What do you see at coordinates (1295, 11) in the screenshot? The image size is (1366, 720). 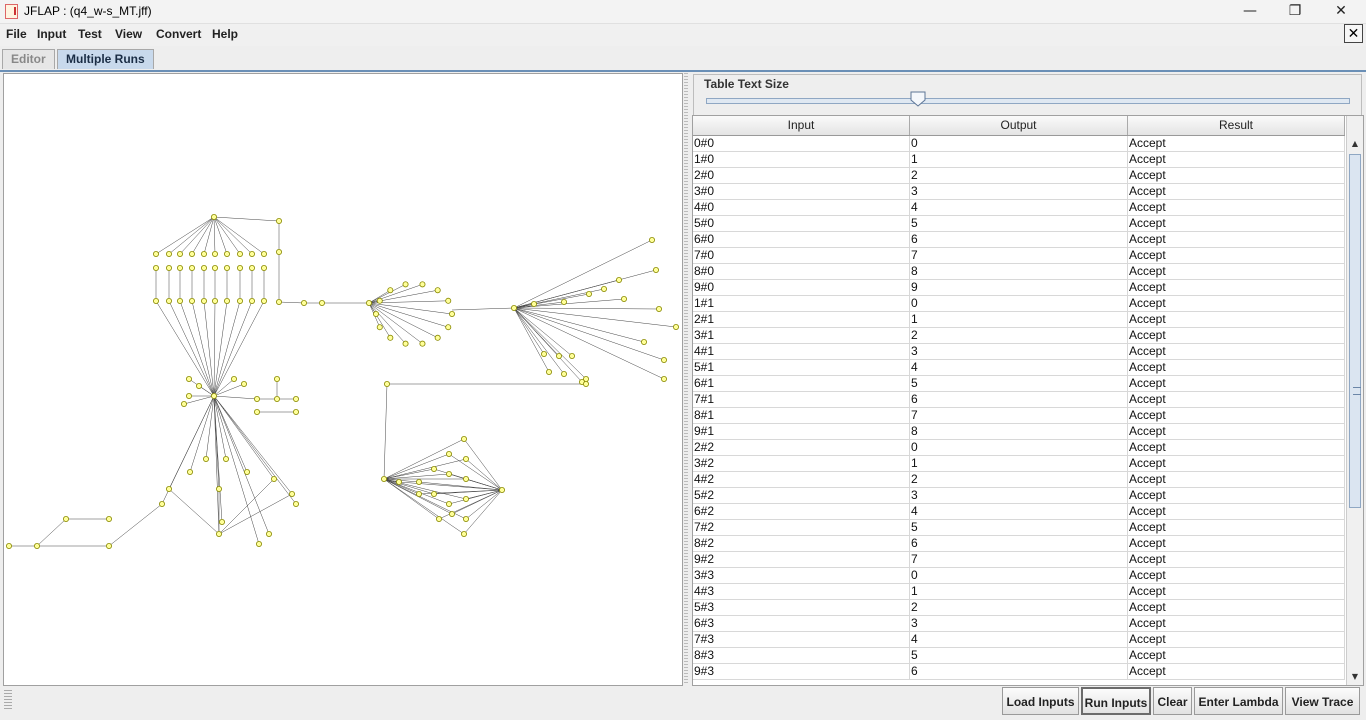 I see `maximize-icon: ❐` at bounding box center [1295, 11].